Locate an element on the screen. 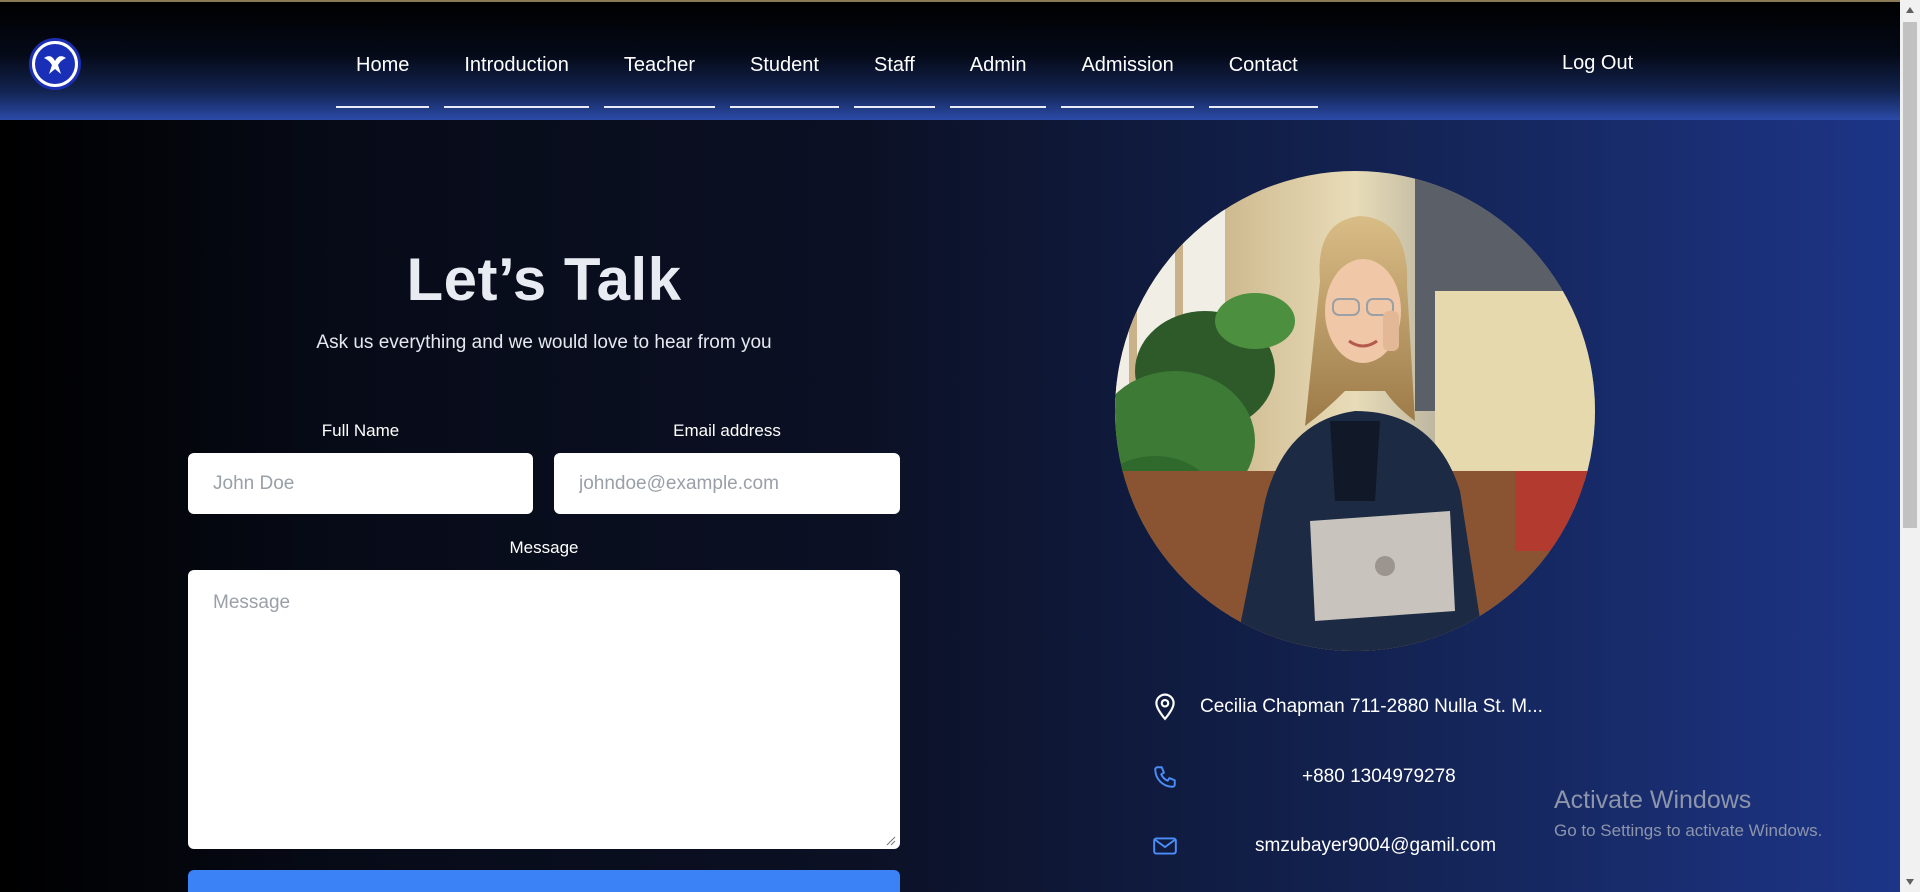  message-label: Message is located at coordinates (544, 547).